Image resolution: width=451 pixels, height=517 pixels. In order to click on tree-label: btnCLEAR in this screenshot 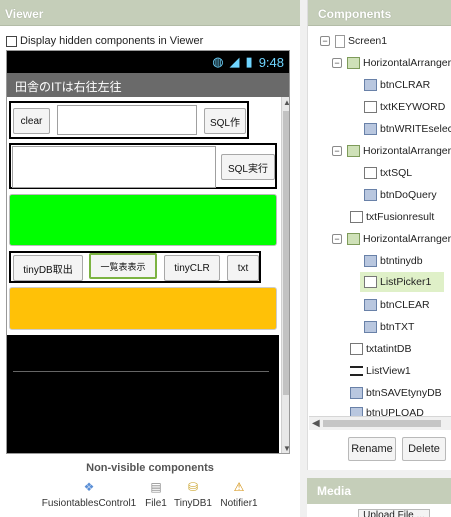, I will do `click(405, 305)`.